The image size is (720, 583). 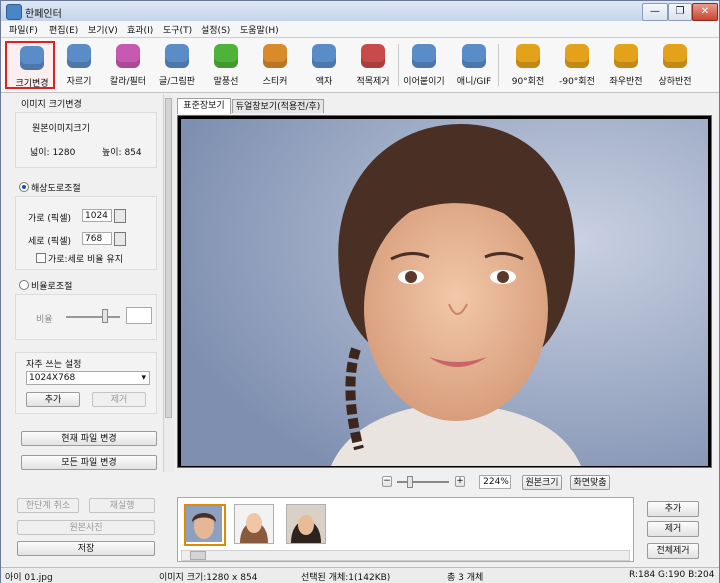 I want to click on tool-label: 적목제거, so click(x=373, y=82).